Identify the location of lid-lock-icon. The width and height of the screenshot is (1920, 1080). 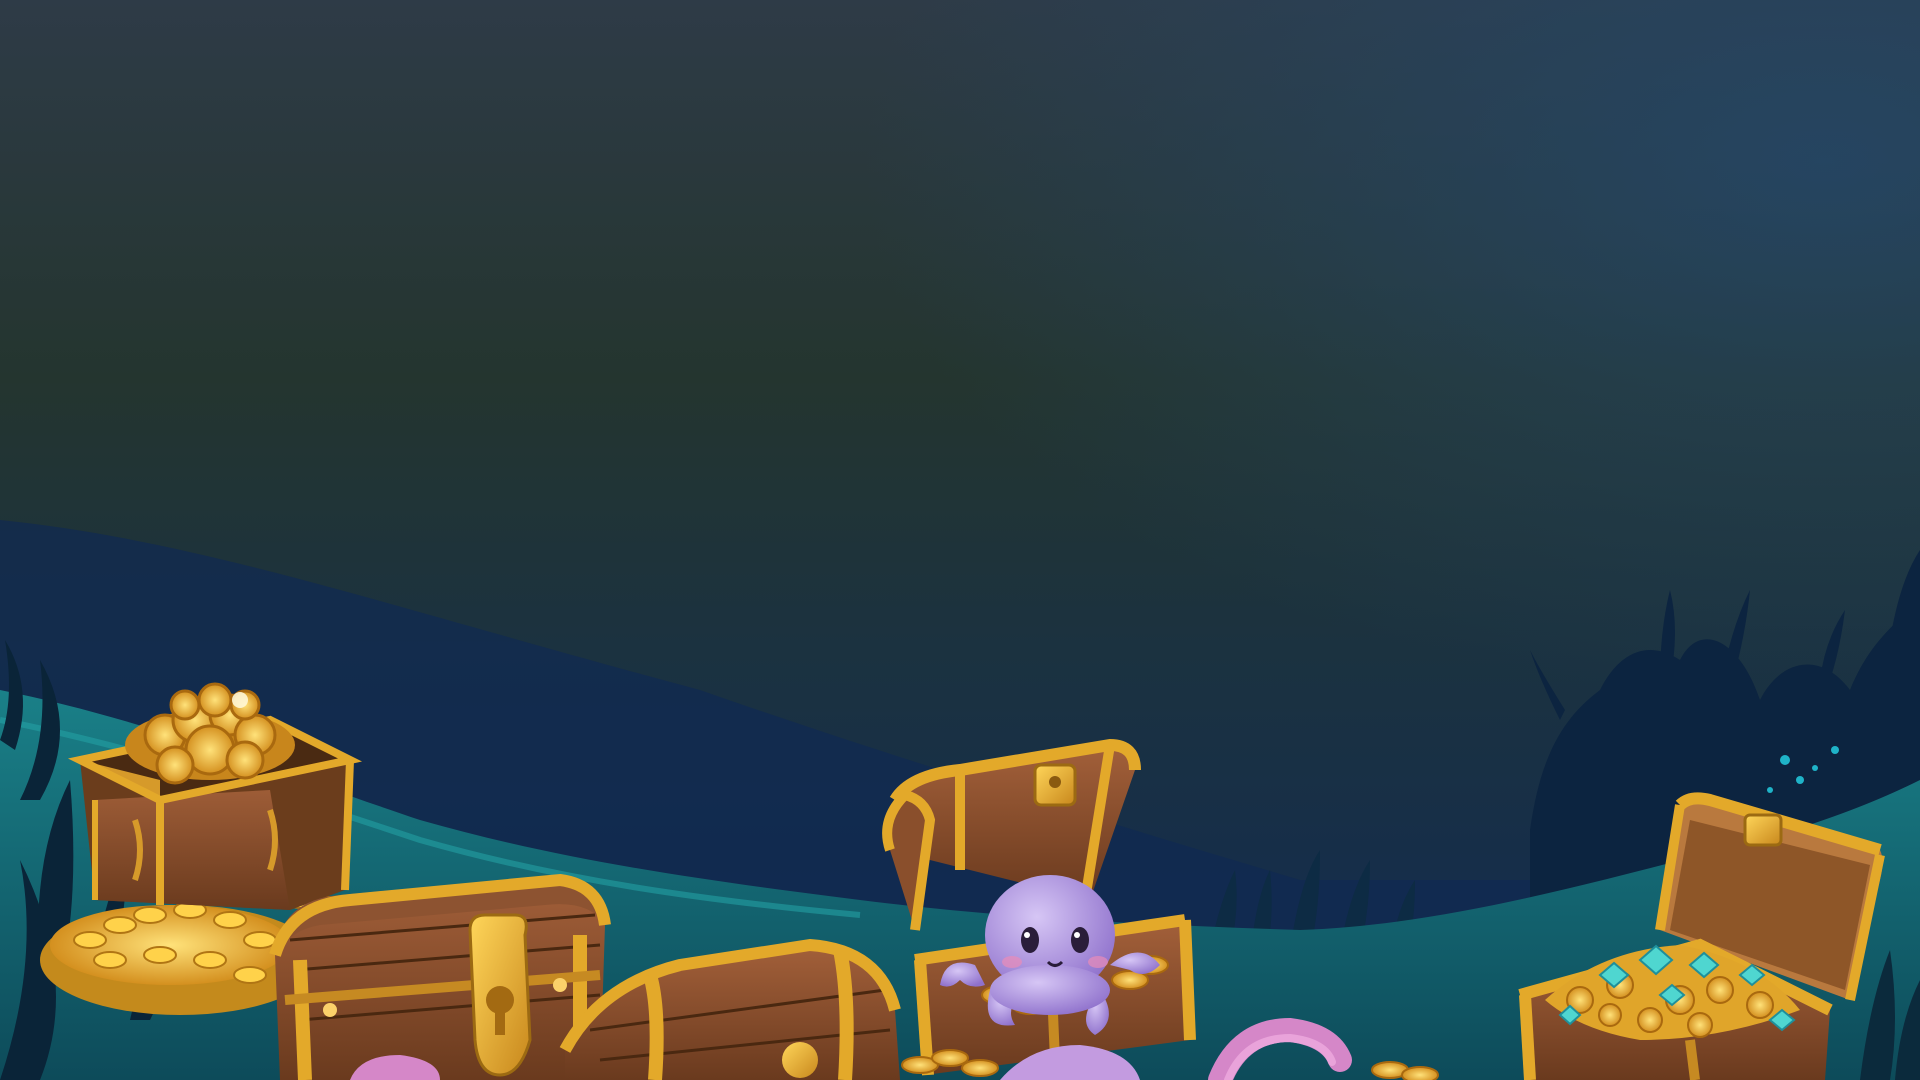
(1055, 785).